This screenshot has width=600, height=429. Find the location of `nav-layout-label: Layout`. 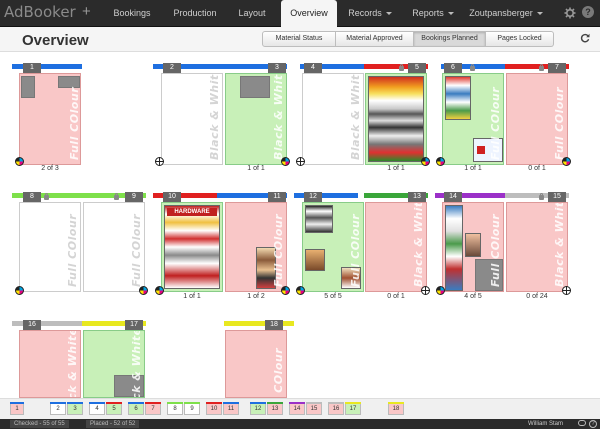

nav-layout-label: Layout is located at coordinates (252, 13).